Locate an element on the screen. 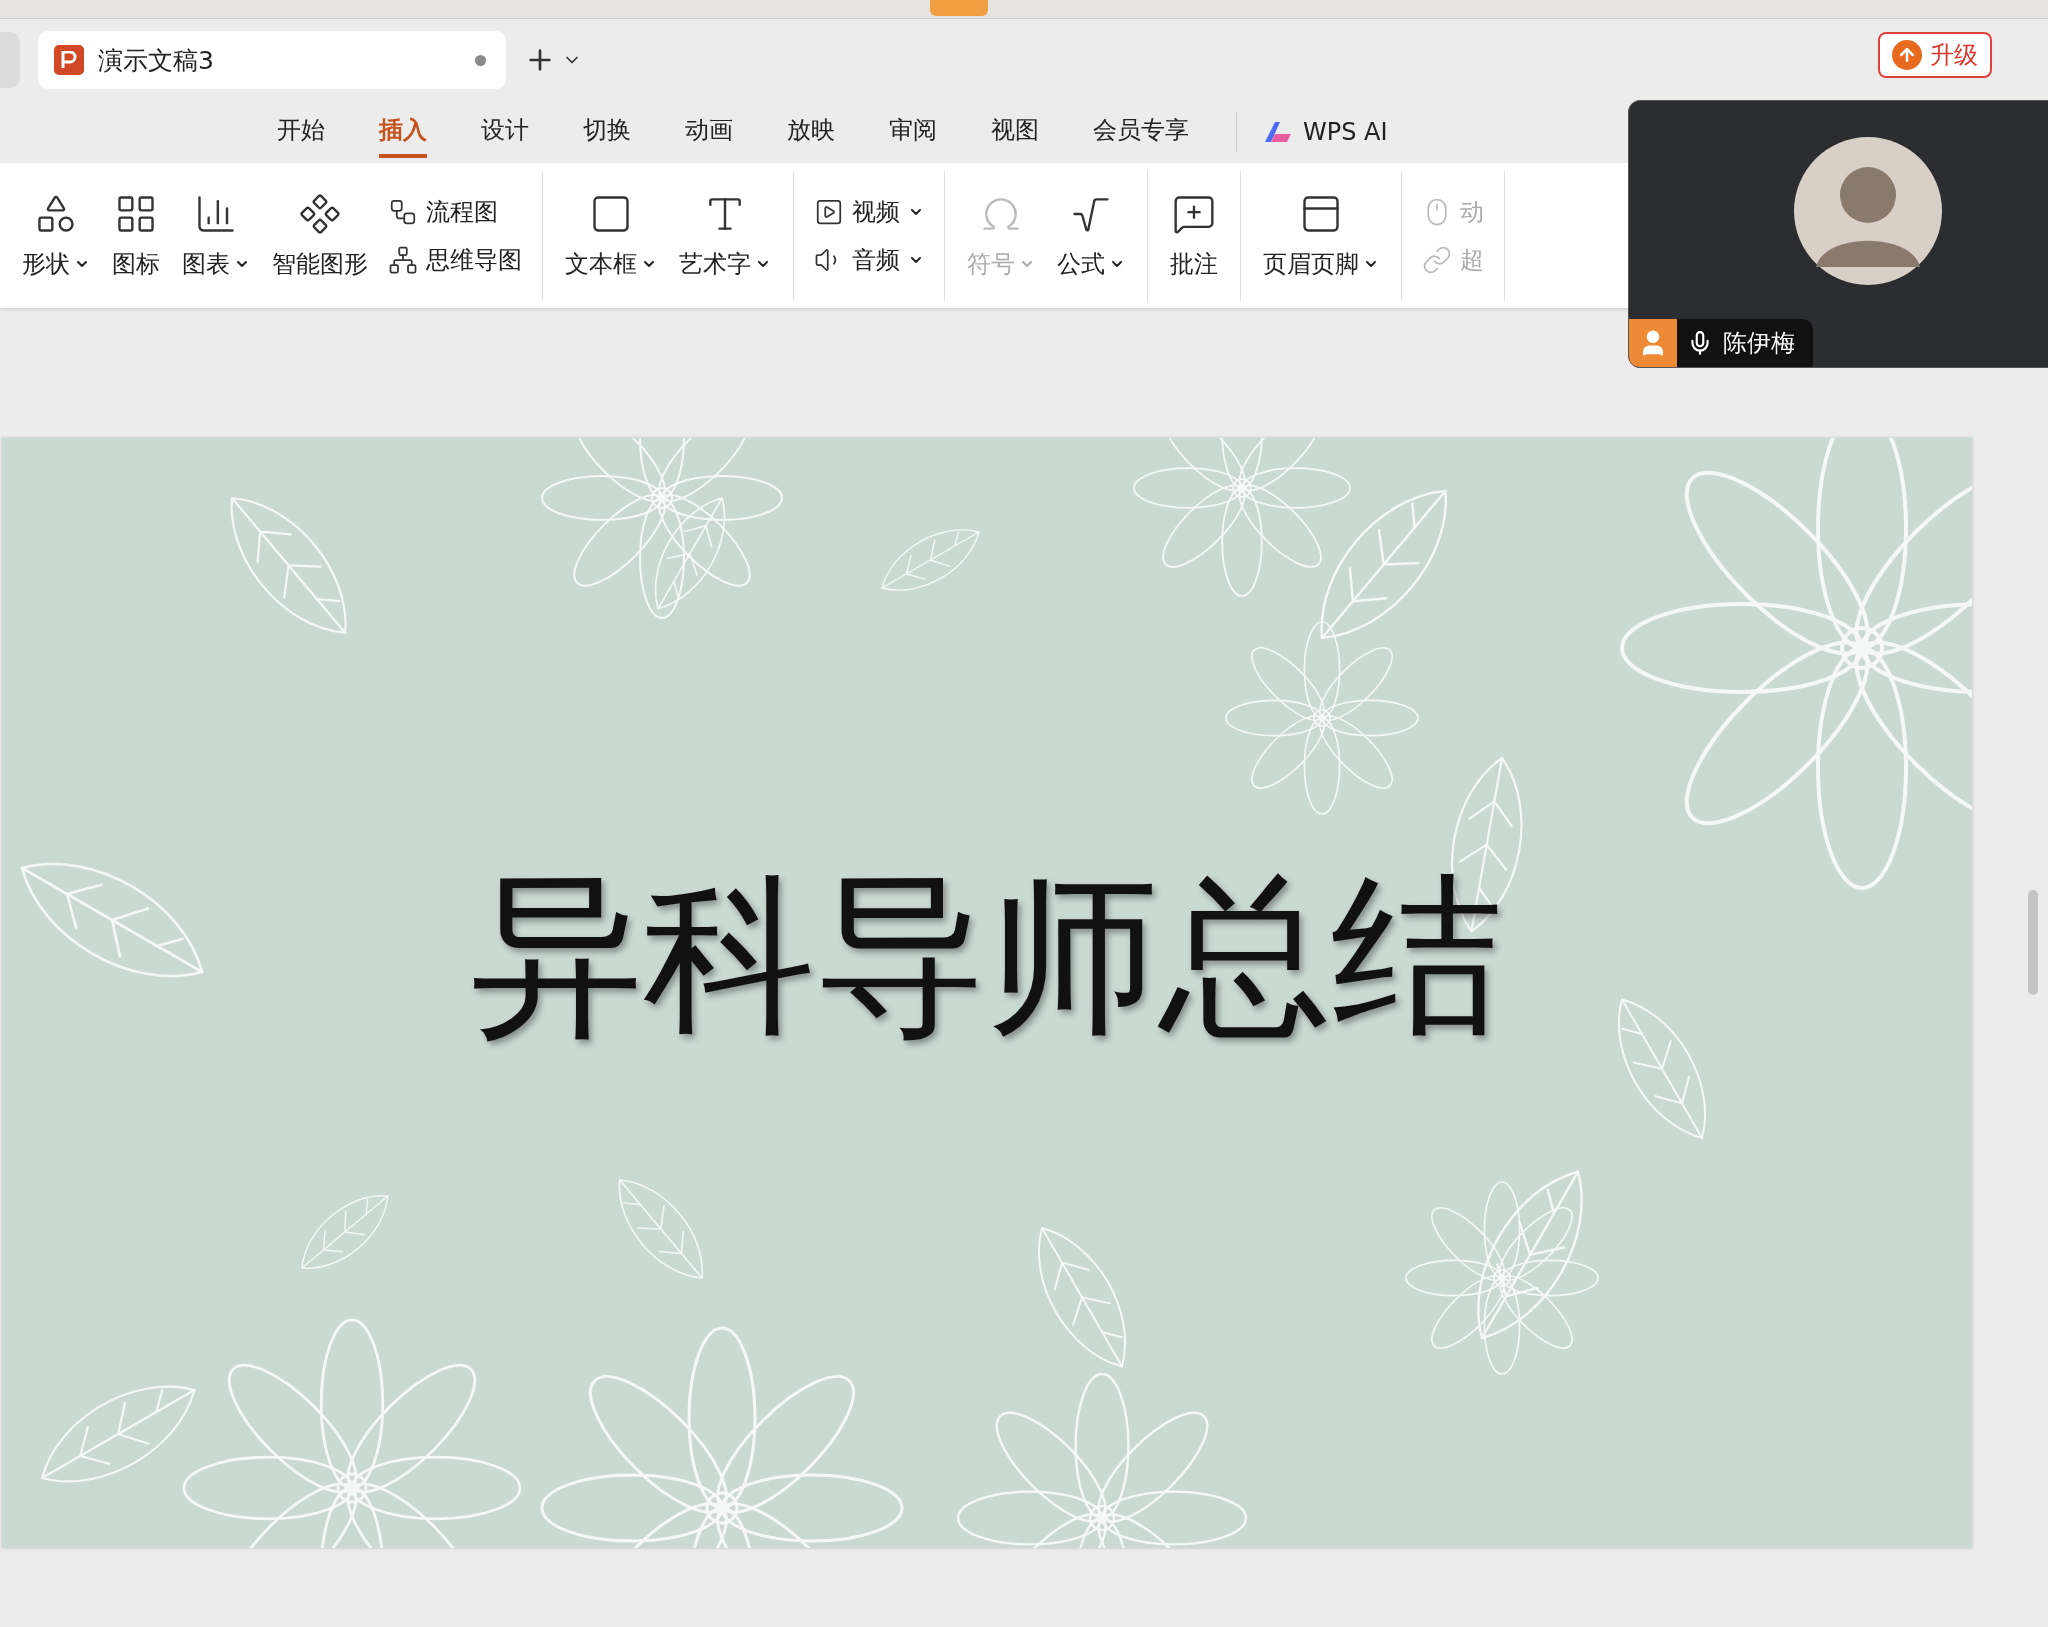  ribbon-tab: 设计 is located at coordinates (505, 132).